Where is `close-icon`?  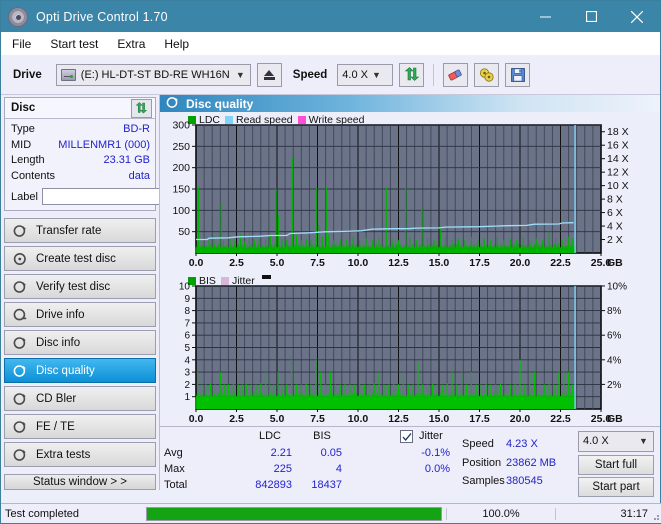 close-icon is located at coordinates (637, 16).